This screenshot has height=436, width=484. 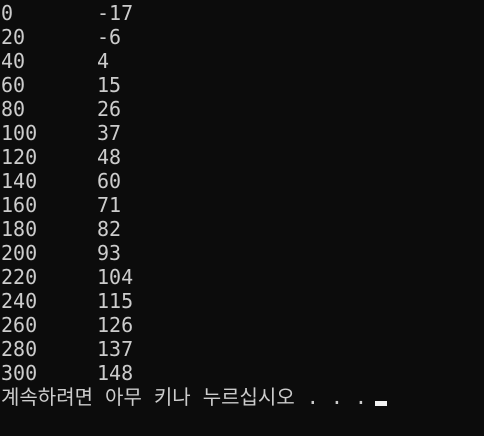 I want to click on output-row: 240 115, so click(x=242, y=301).